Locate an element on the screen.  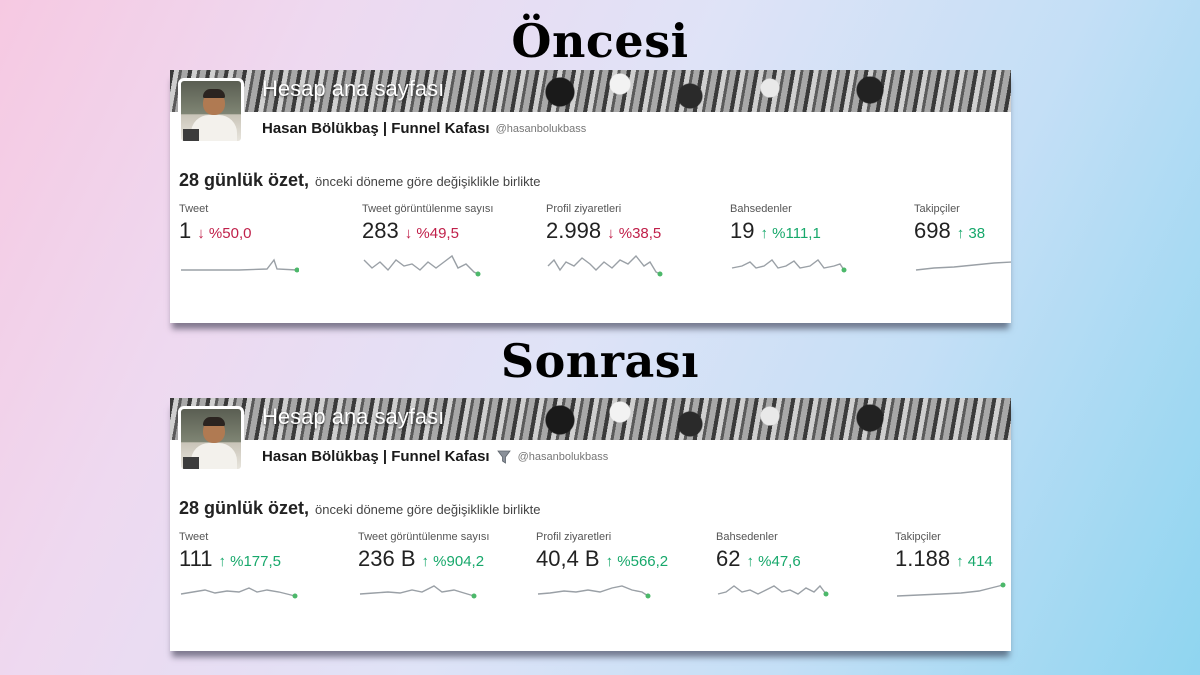
metric-tweet-impressions: Tweet görüntülenme sayısı 236 B ↑ %904,2 is located at coordinates (443, 565).